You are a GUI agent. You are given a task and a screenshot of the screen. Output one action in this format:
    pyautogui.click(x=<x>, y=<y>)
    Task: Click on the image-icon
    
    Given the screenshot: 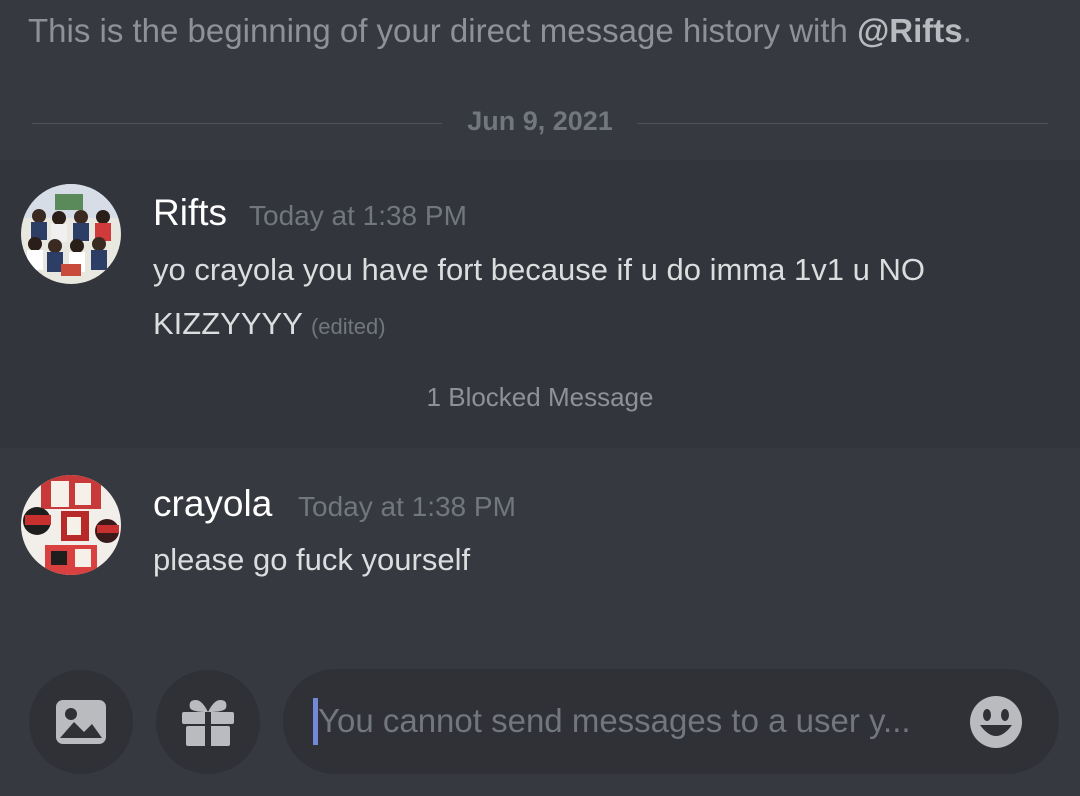 What is the action you would take?
    pyautogui.click(x=81, y=722)
    